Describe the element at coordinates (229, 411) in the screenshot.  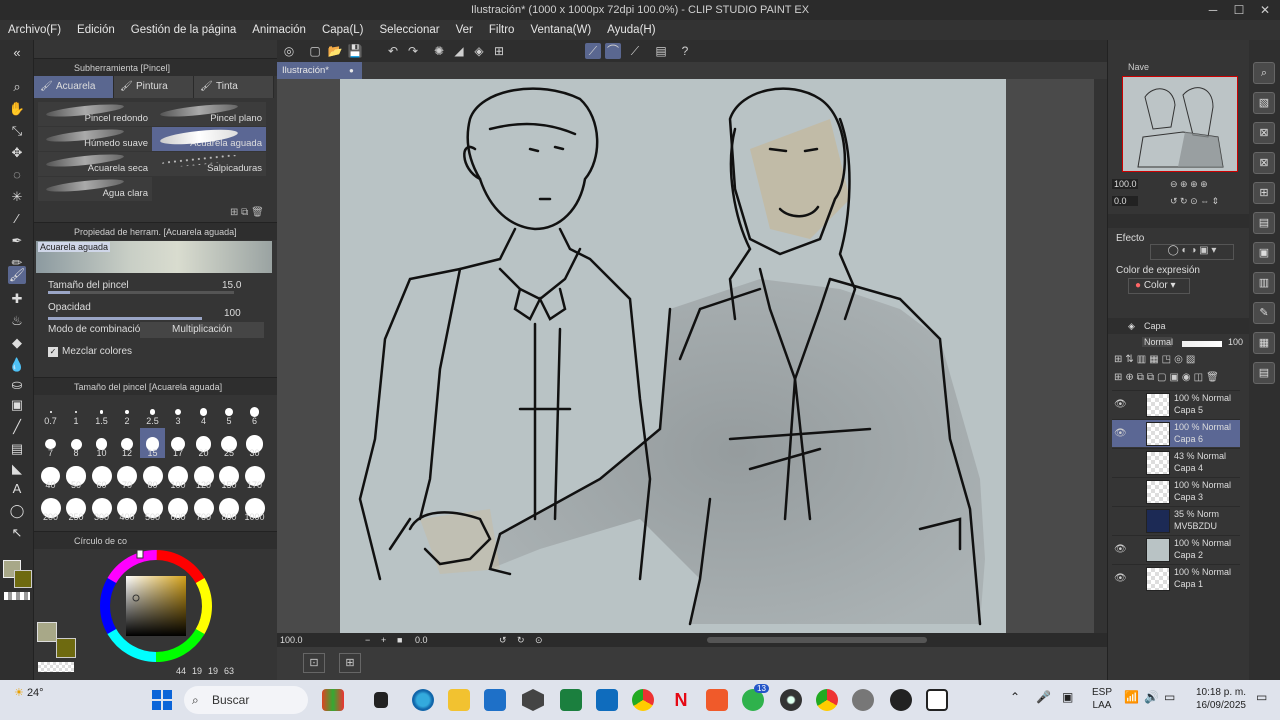
I see `brush-size-option: 5` at that location.